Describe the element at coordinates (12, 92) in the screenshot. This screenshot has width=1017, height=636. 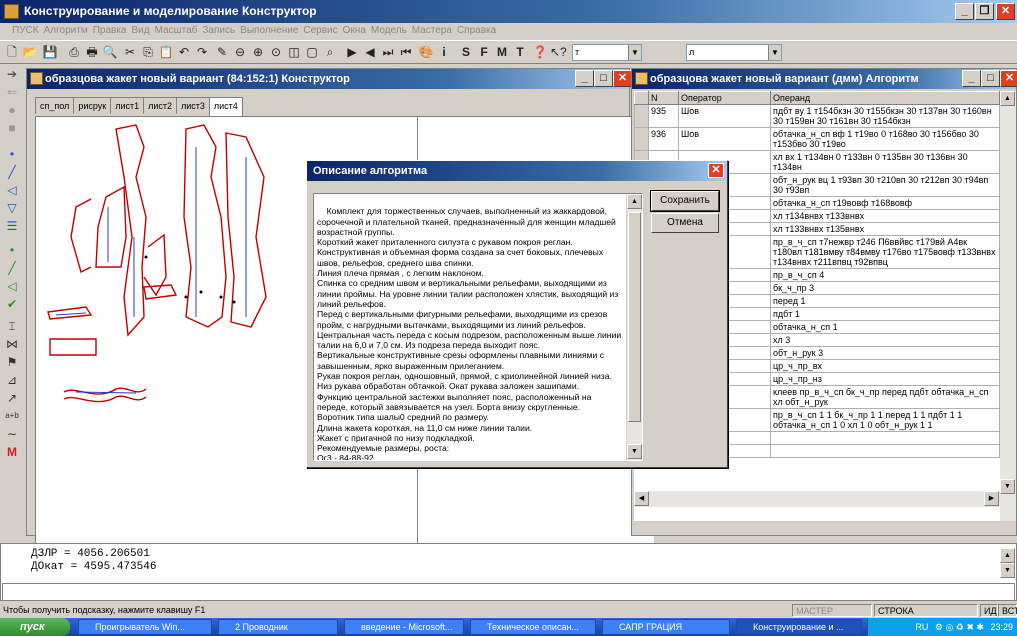
I see `arrow-left-icon: ⇐` at that location.